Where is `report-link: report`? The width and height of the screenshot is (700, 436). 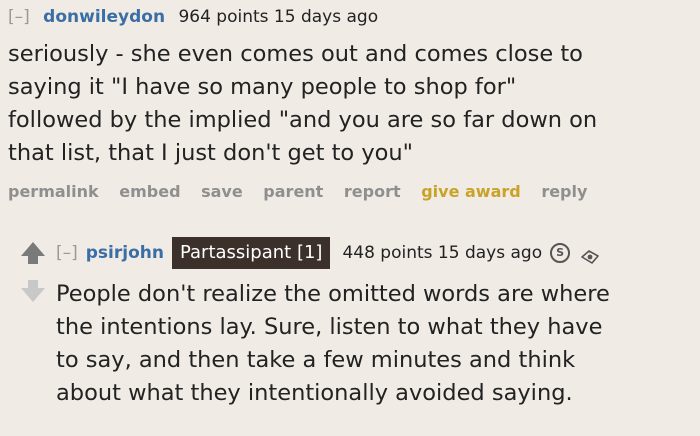 report-link: report is located at coordinates (372, 191).